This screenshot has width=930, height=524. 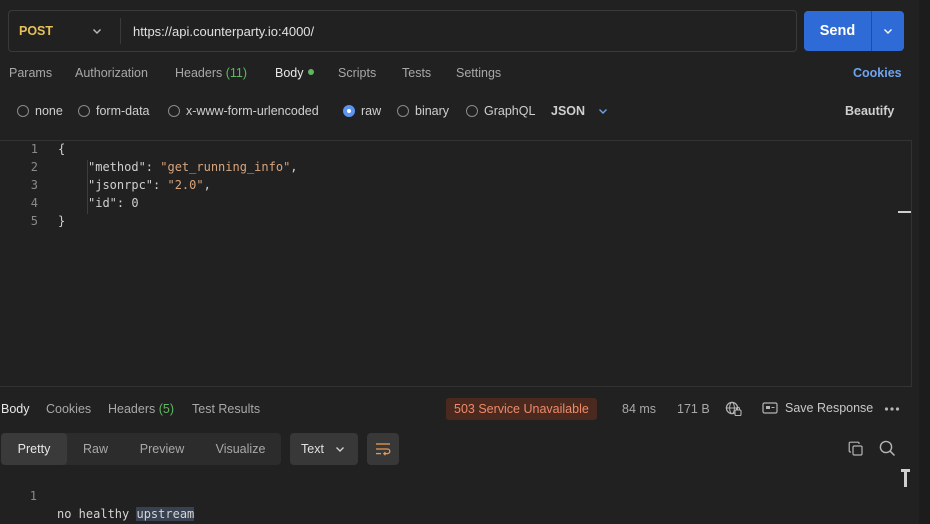 What do you see at coordinates (837, 31) in the screenshot?
I see `send-button: Send` at bounding box center [837, 31].